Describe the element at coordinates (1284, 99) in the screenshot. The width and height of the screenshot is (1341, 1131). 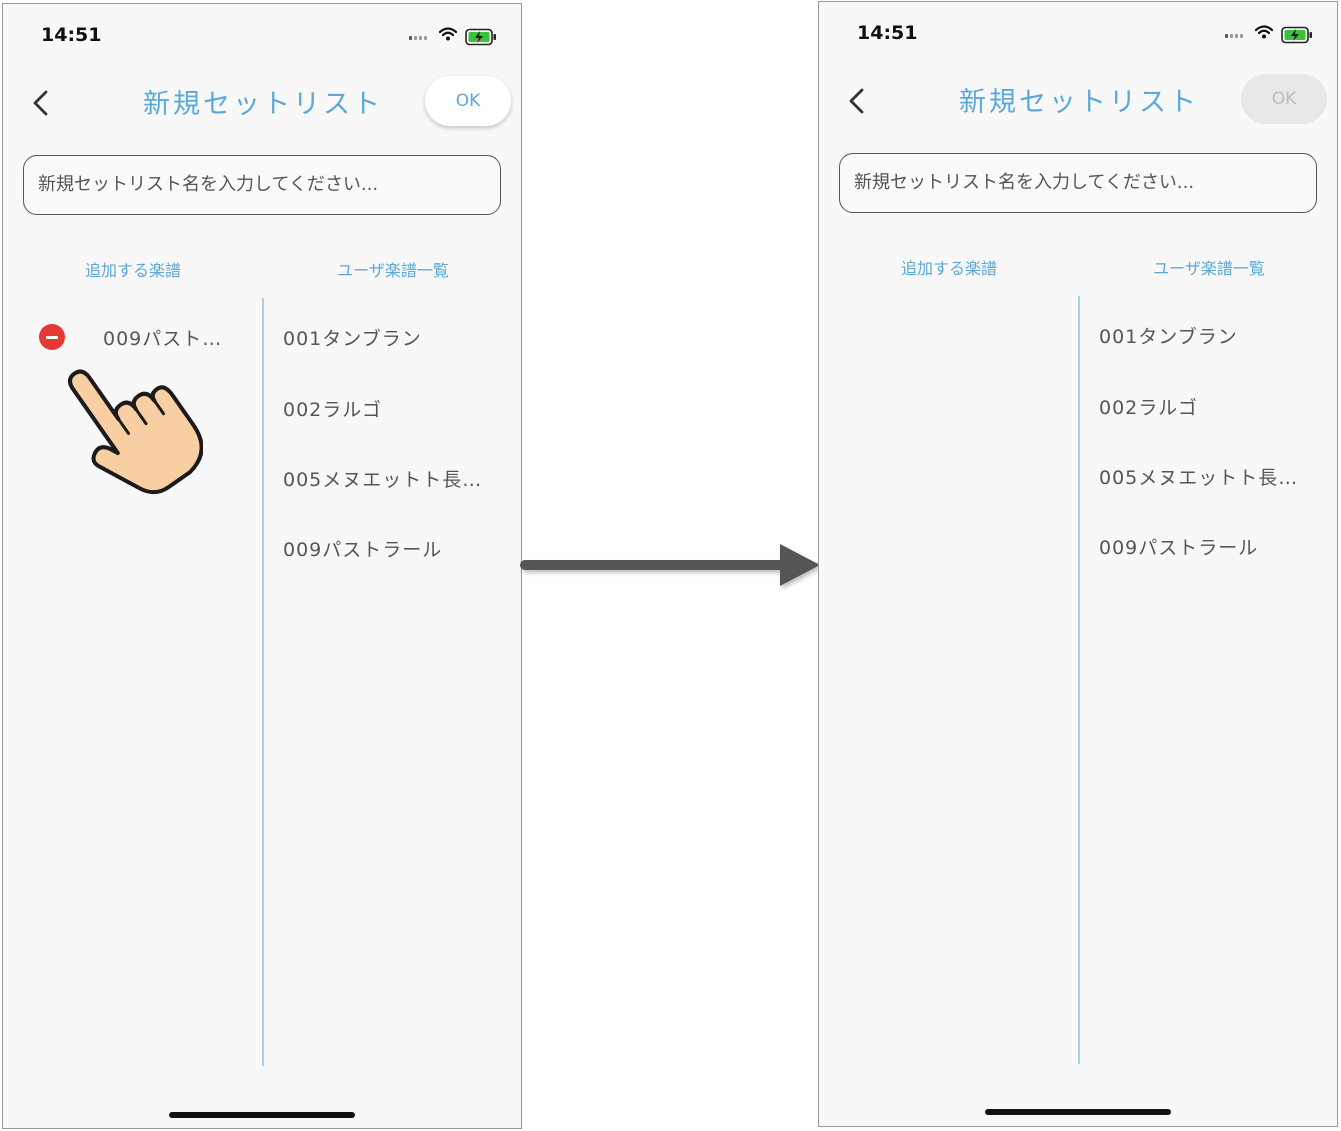
I see `ok-button-disabled: OK` at that location.